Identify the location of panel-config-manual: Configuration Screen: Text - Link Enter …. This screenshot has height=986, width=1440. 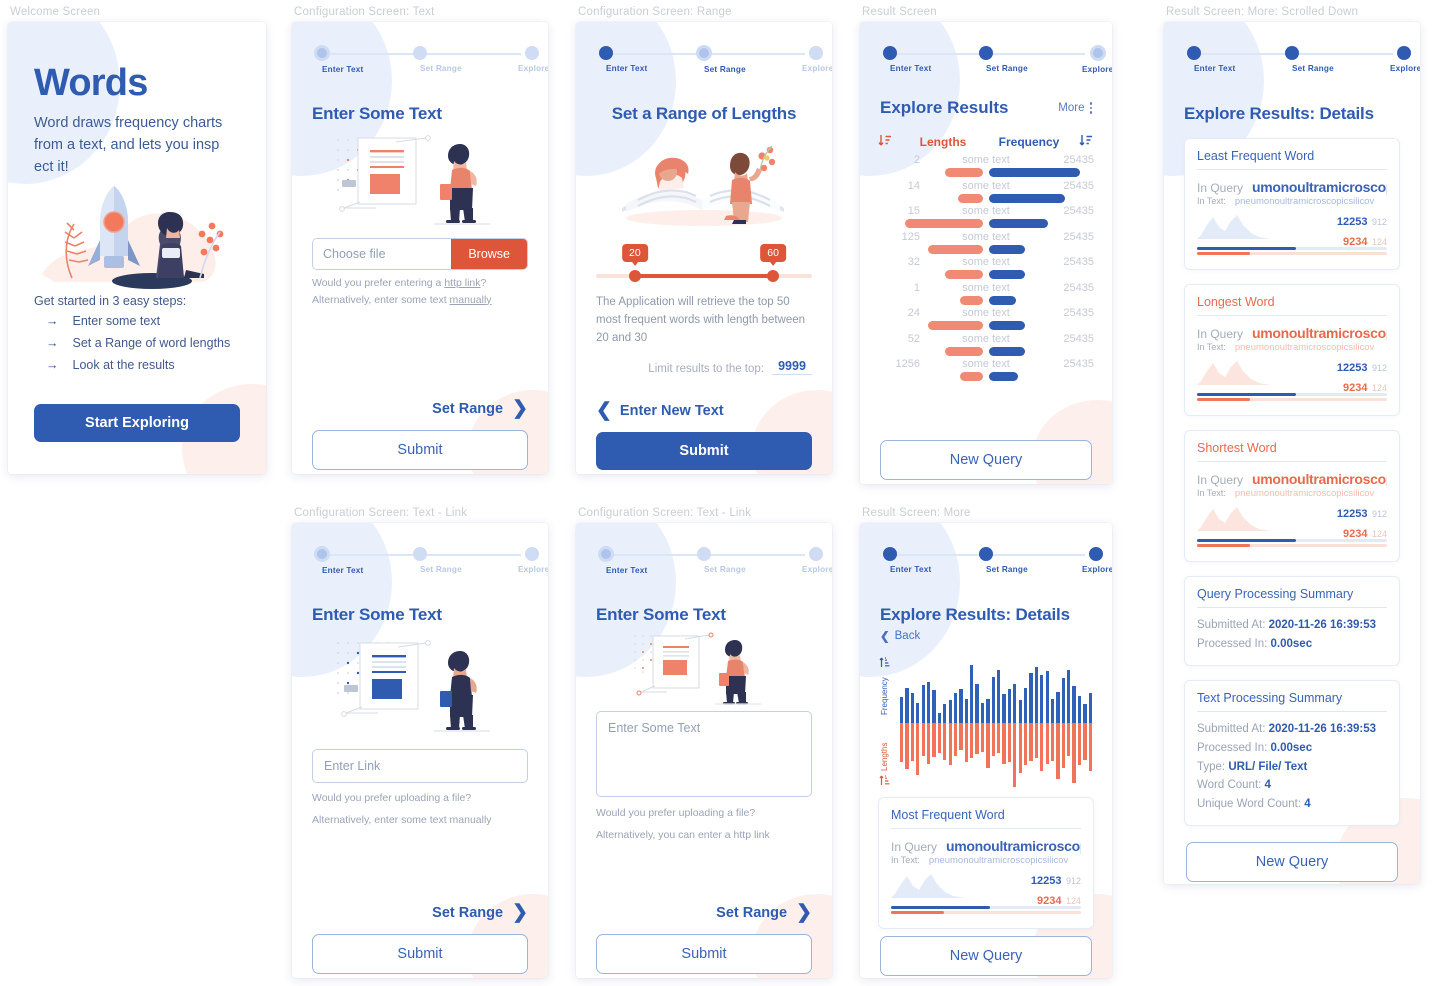
(704, 742).